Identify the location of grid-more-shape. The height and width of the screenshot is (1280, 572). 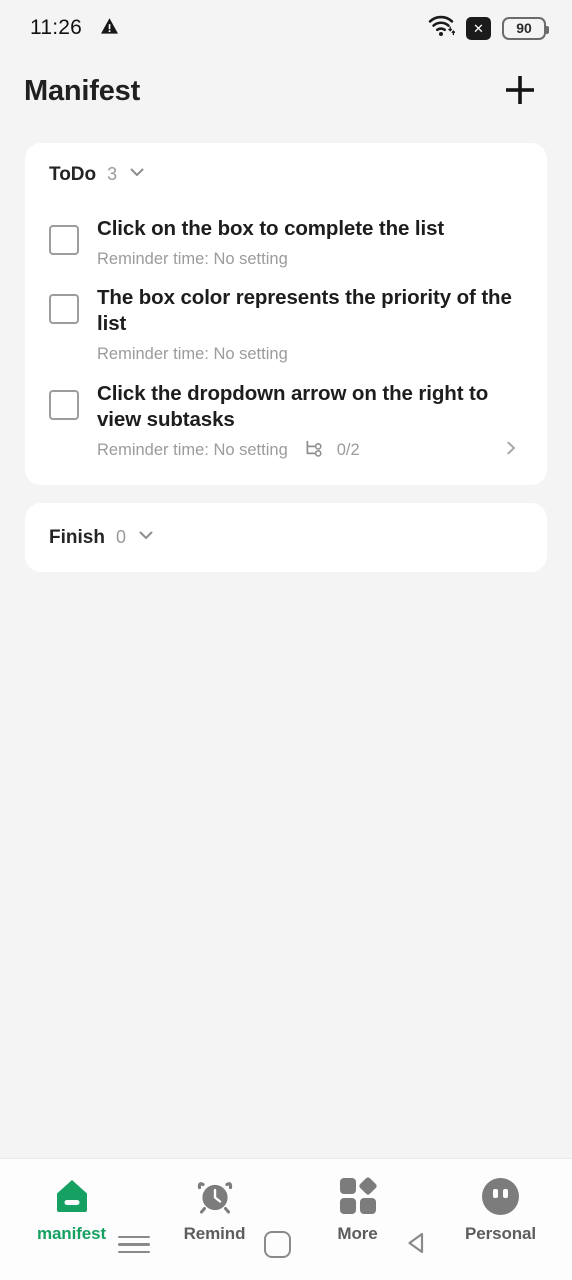
(358, 1195).